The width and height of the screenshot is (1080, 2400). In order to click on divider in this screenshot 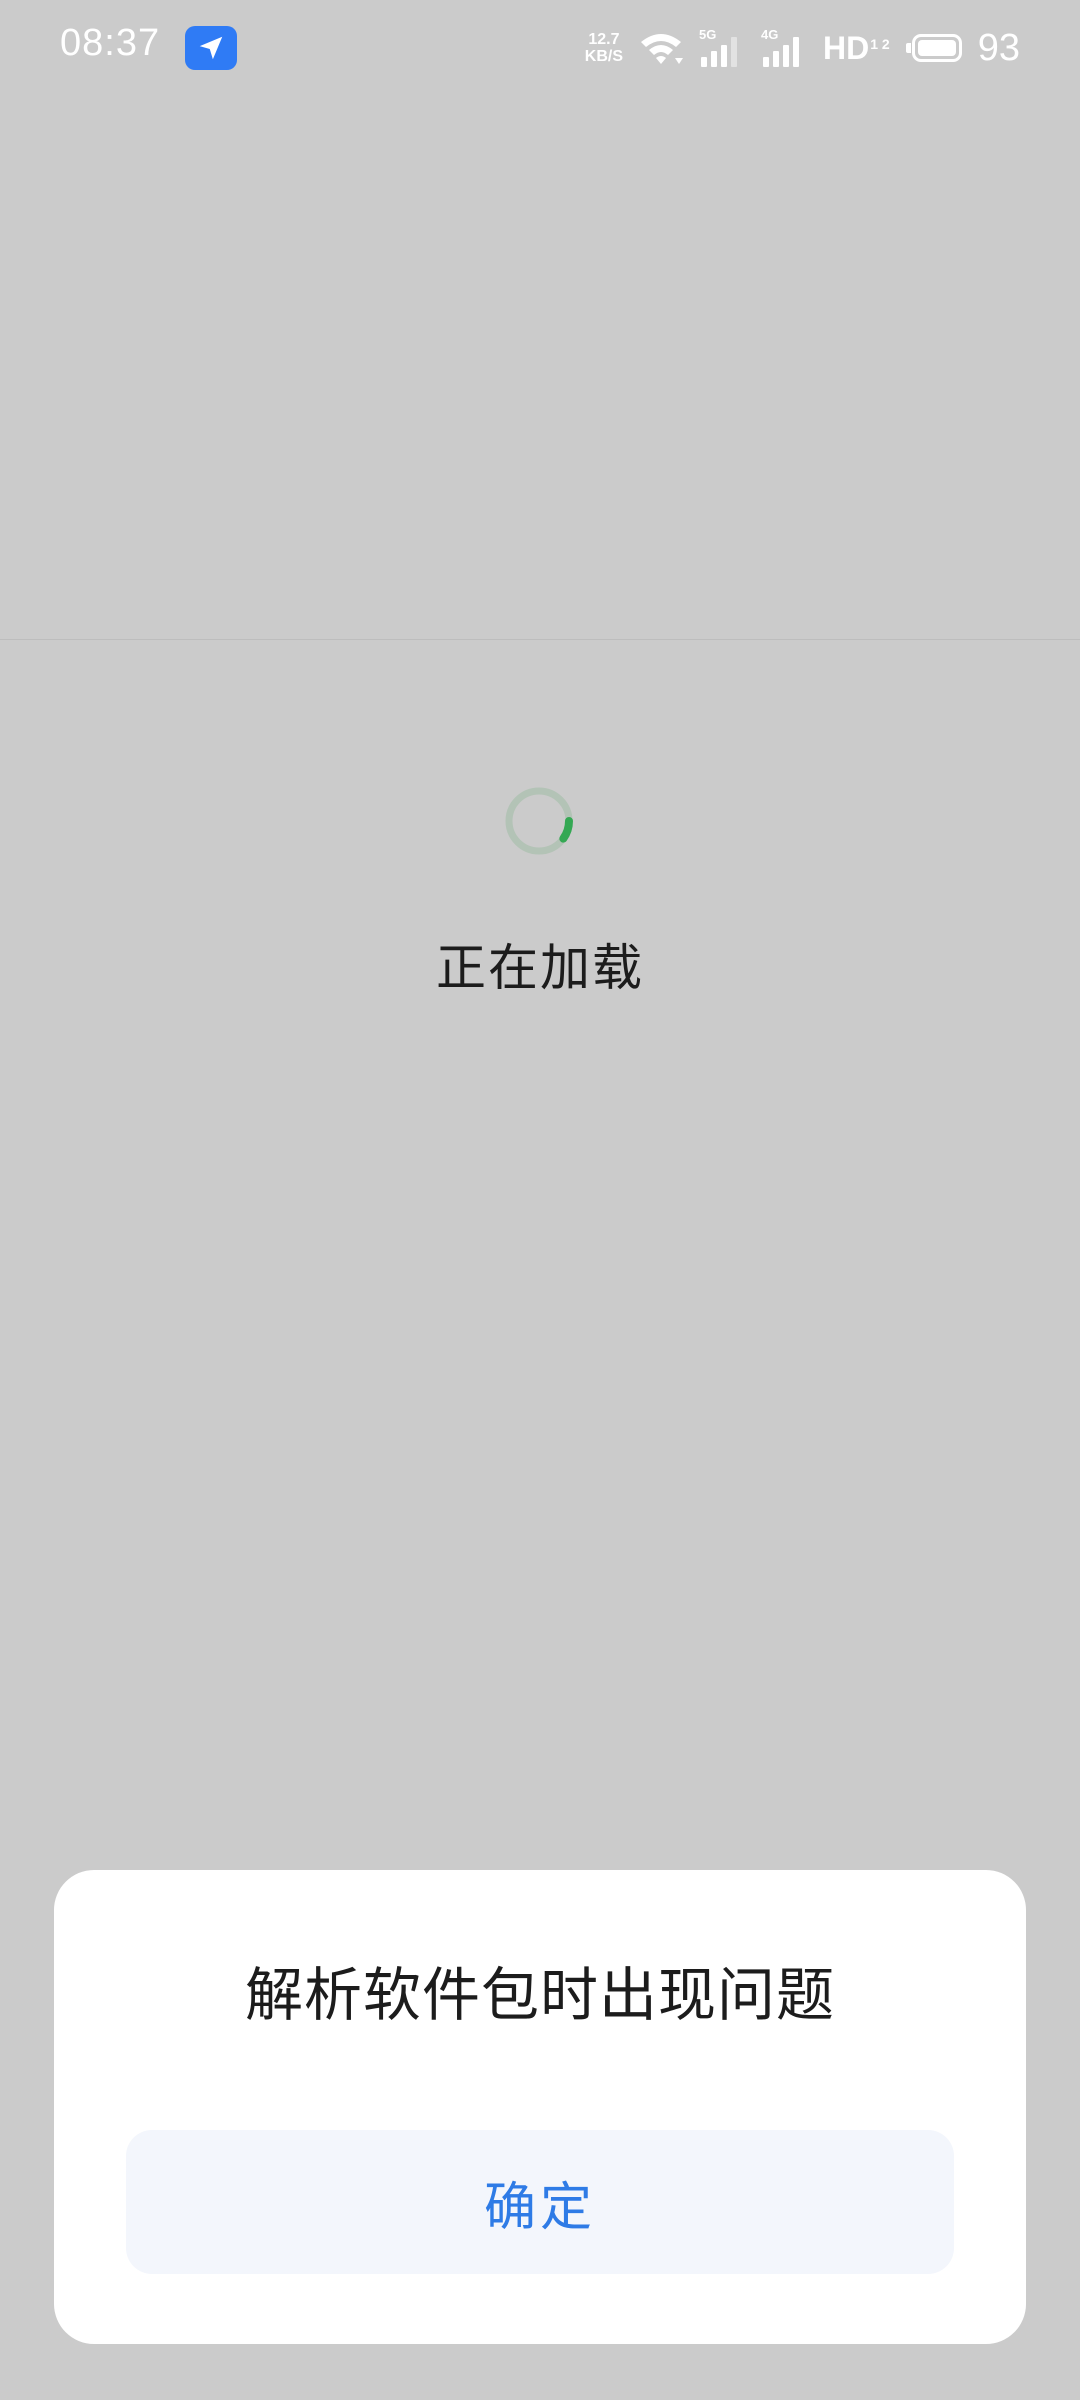, I will do `click(540, 639)`.